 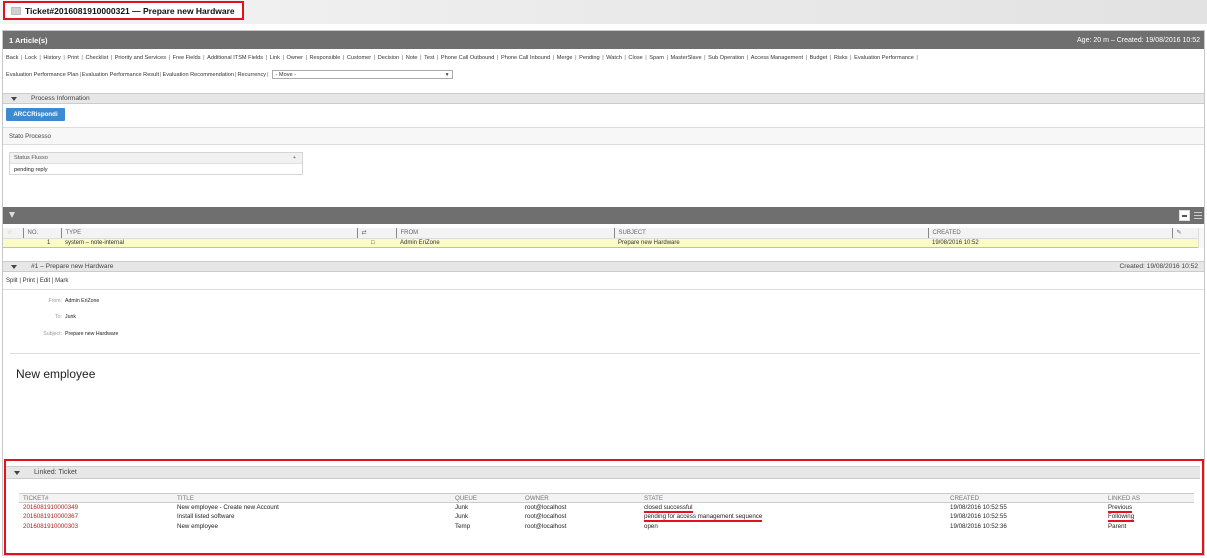 What do you see at coordinates (42, 242) in the screenshot?
I see `article-no: 1` at bounding box center [42, 242].